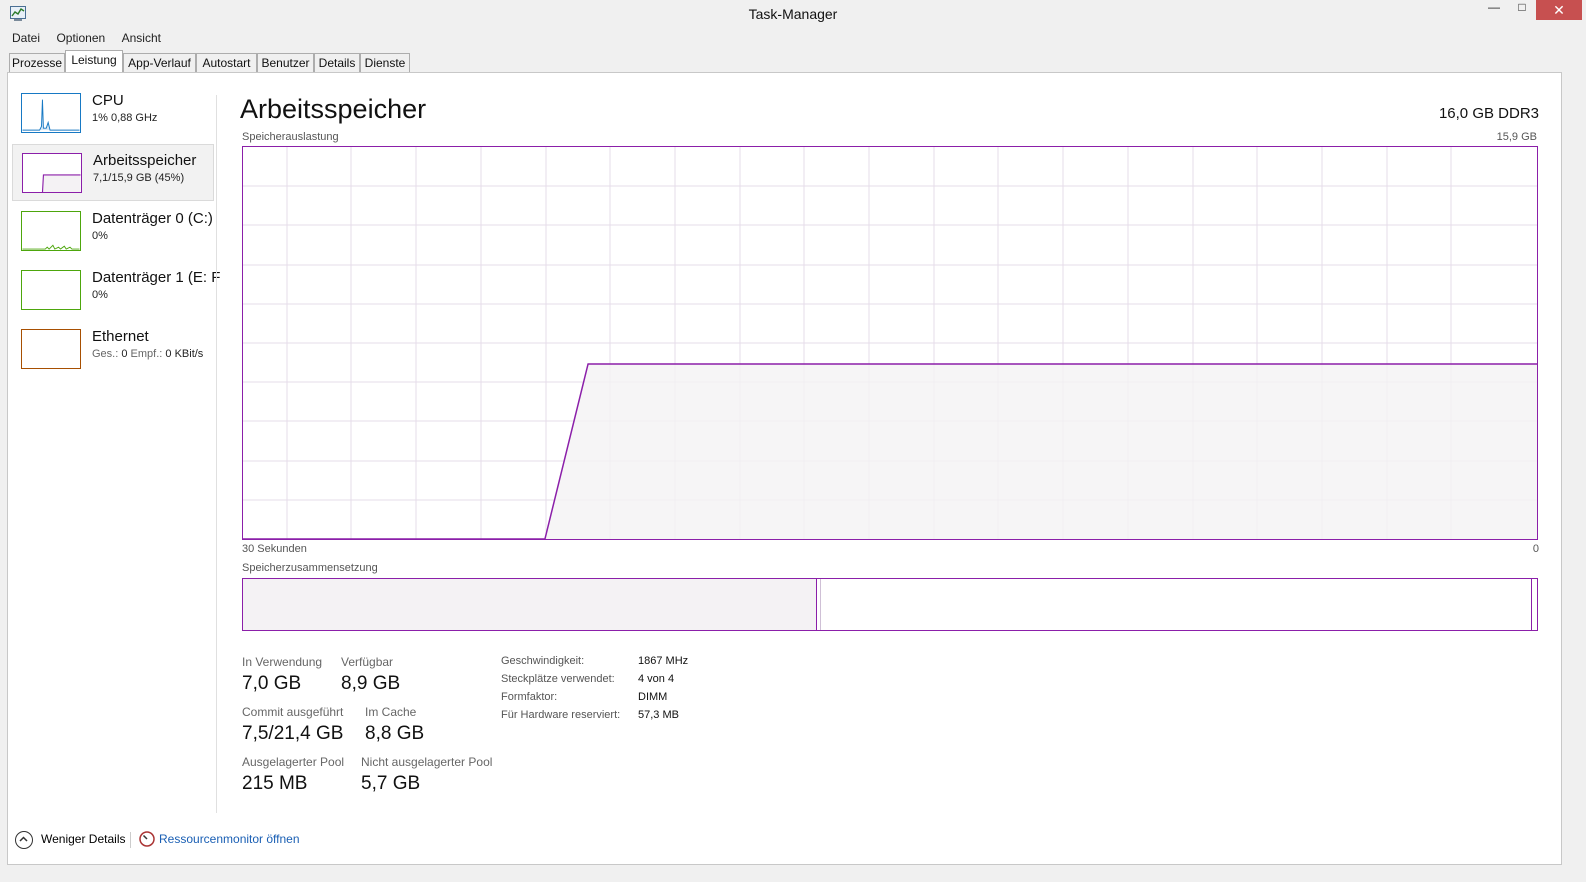  I want to click on page-title: Arbeitsspeicher, so click(333, 109).